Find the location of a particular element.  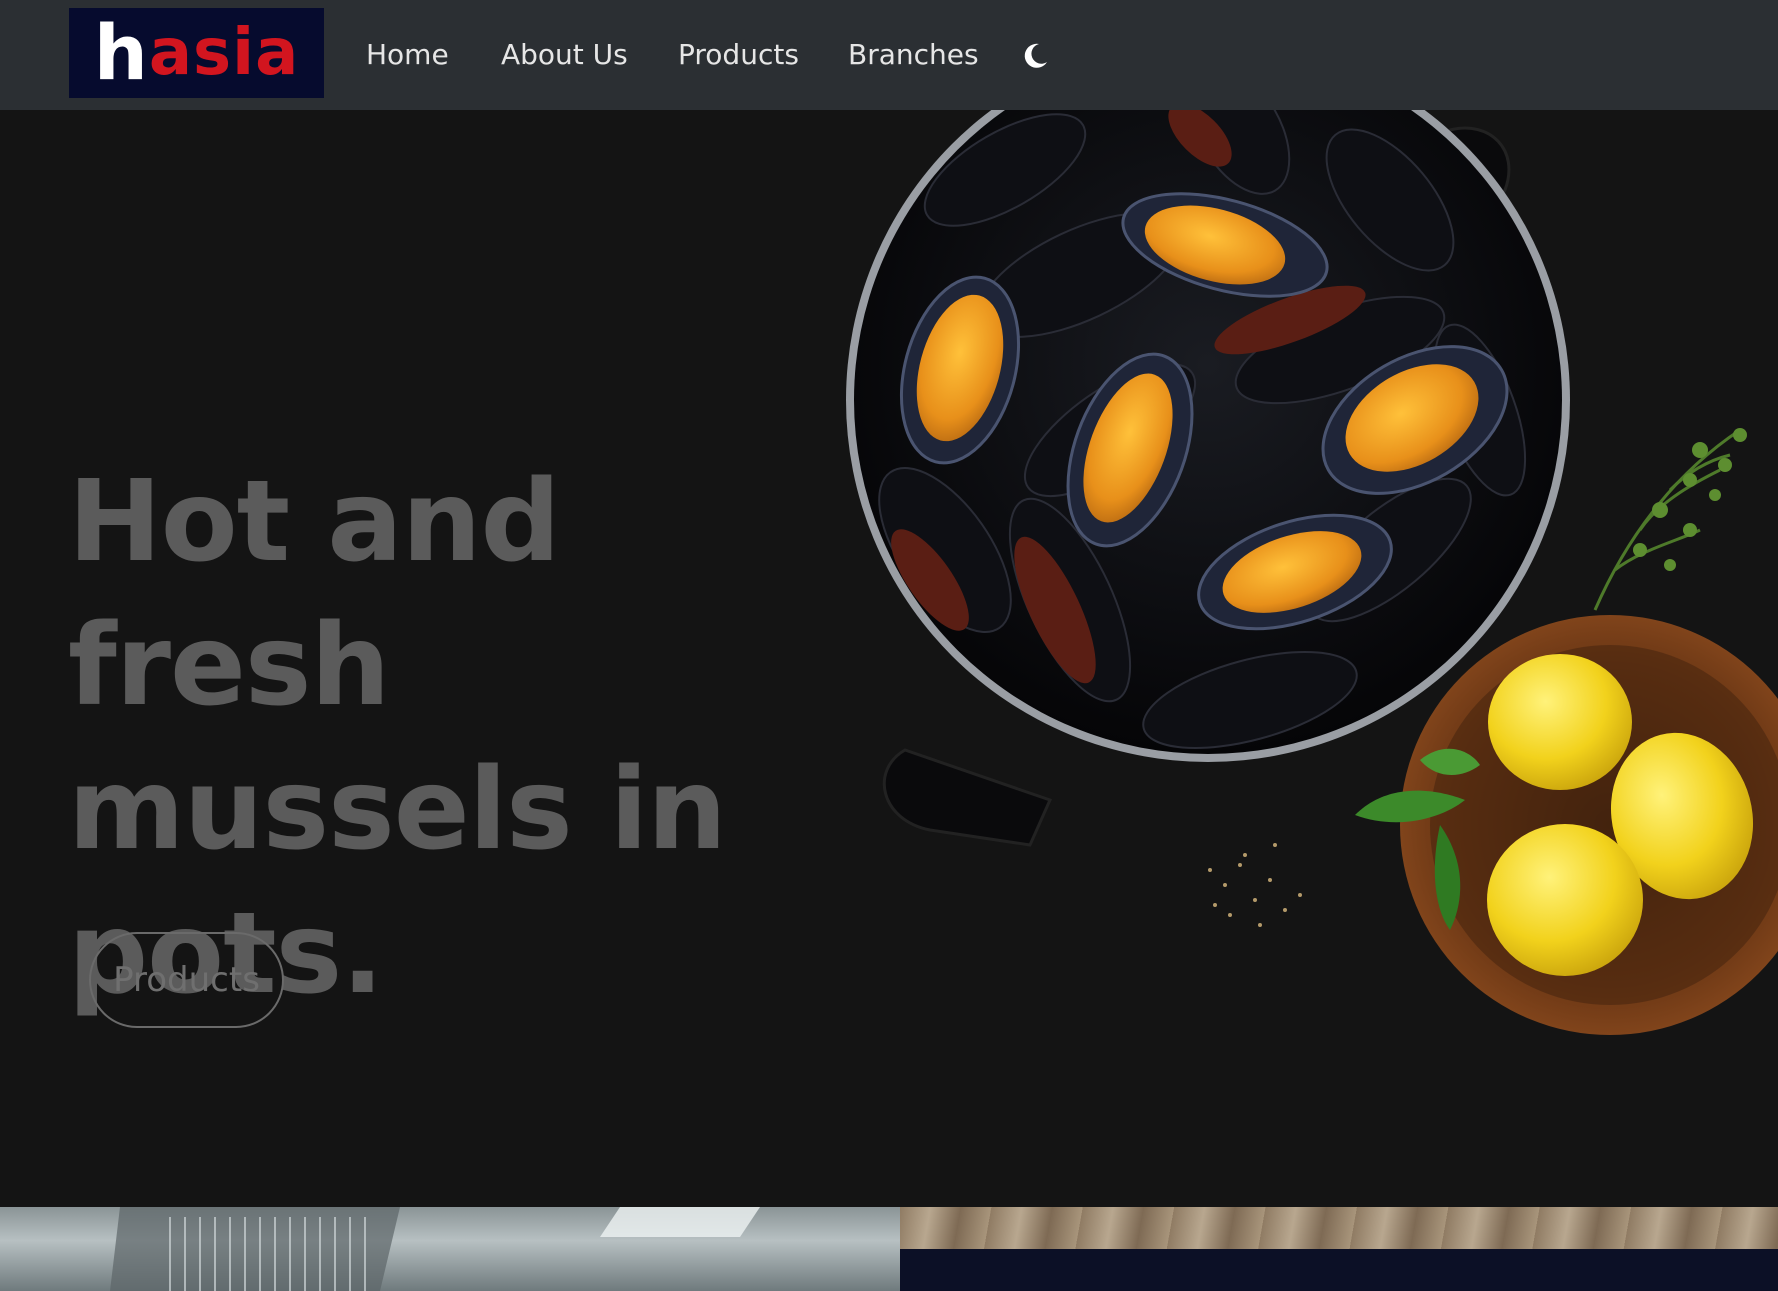

logo-letter-h: h is located at coordinates (121, 52).